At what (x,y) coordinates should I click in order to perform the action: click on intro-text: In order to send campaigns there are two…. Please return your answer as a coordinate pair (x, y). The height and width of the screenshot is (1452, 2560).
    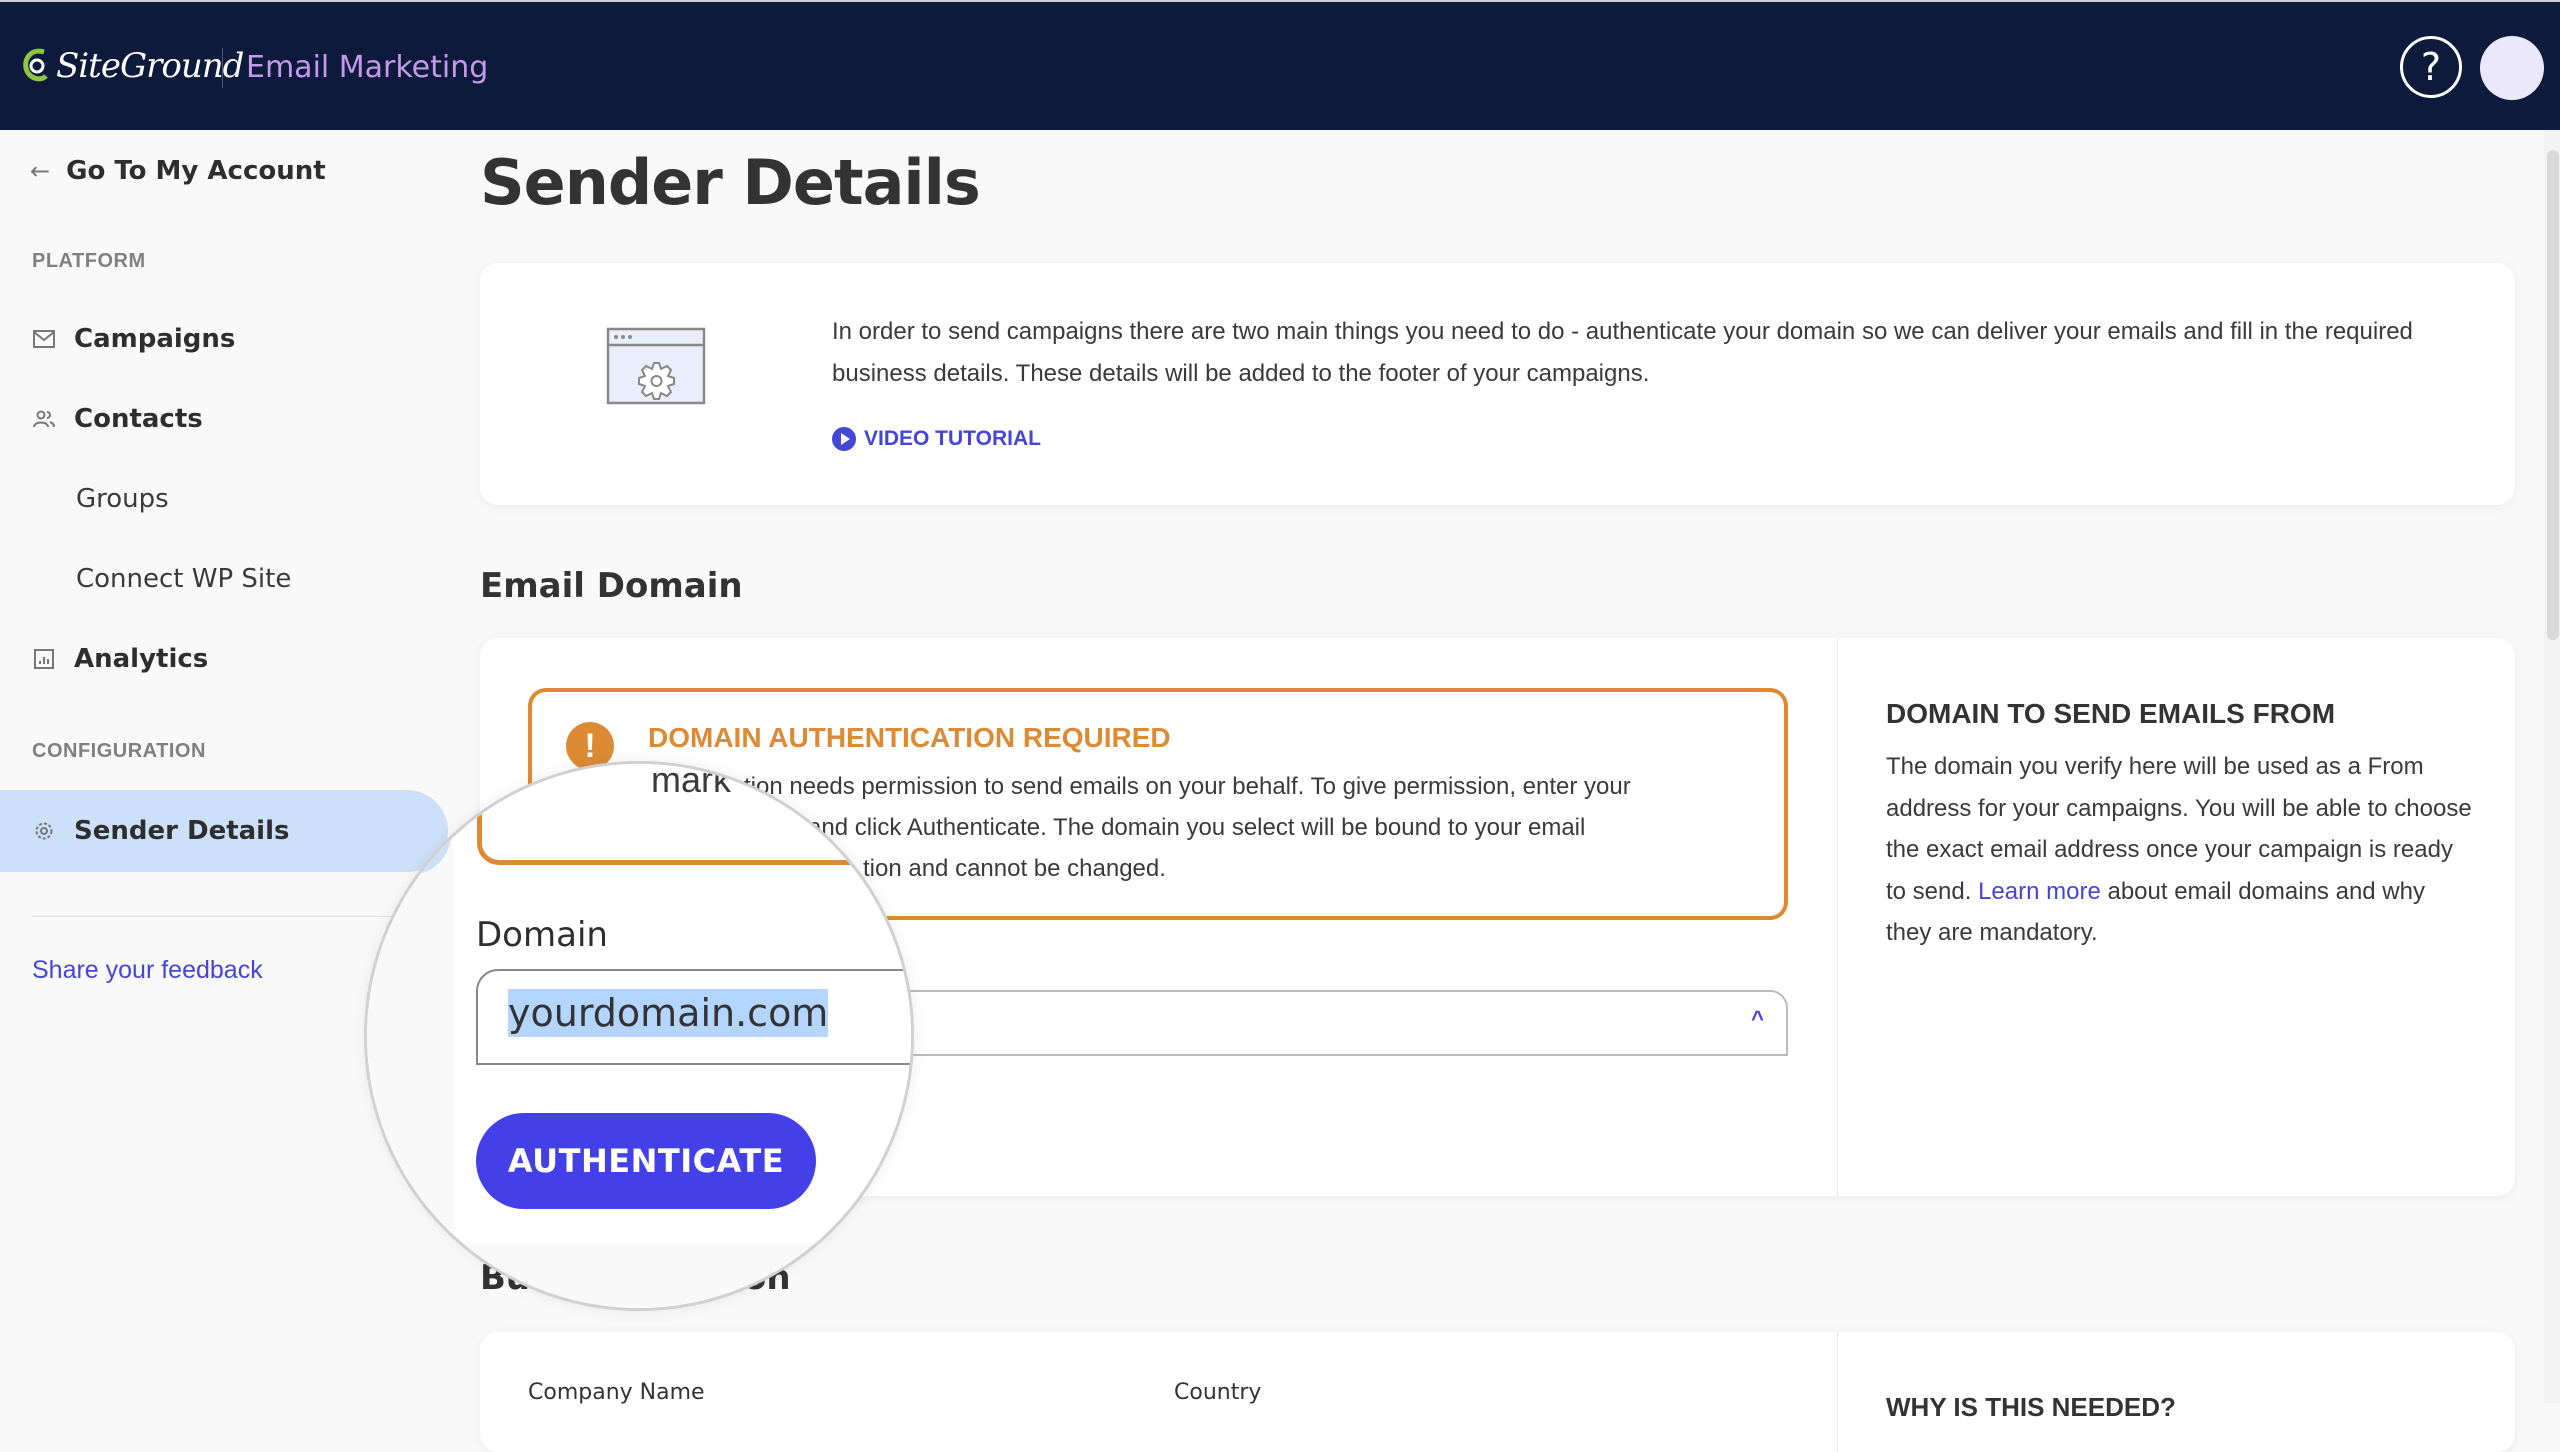
    Looking at the image, I should click on (1622, 352).